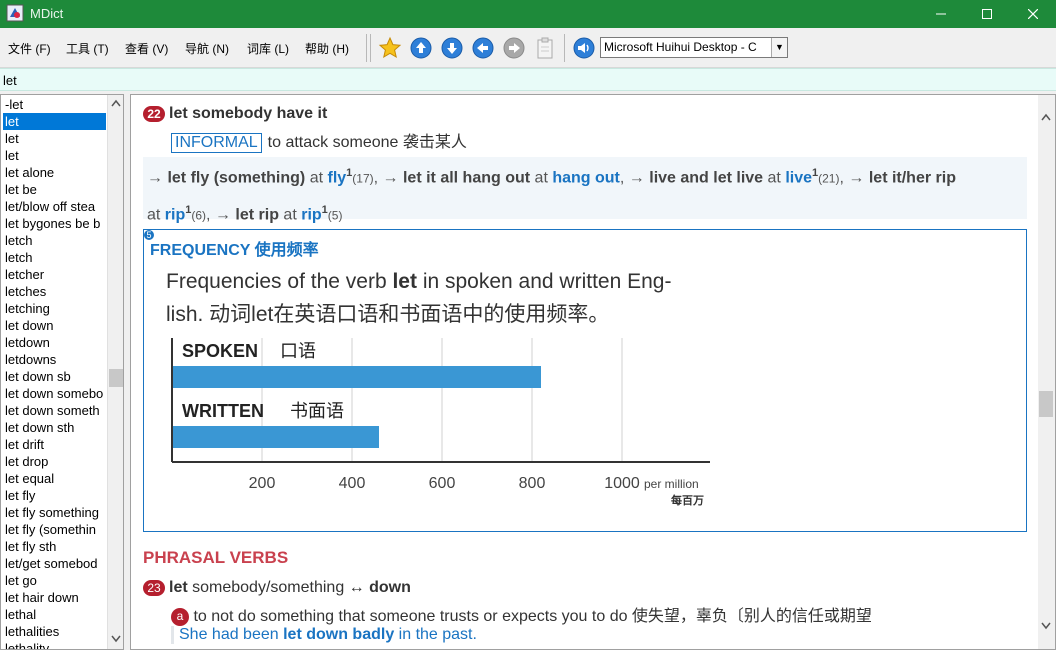 This screenshot has width=1056, height=650. What do you see at coordinates (584, 48) in the screenshot?
I see `speaker-icon` at bounding box center [584, 48].